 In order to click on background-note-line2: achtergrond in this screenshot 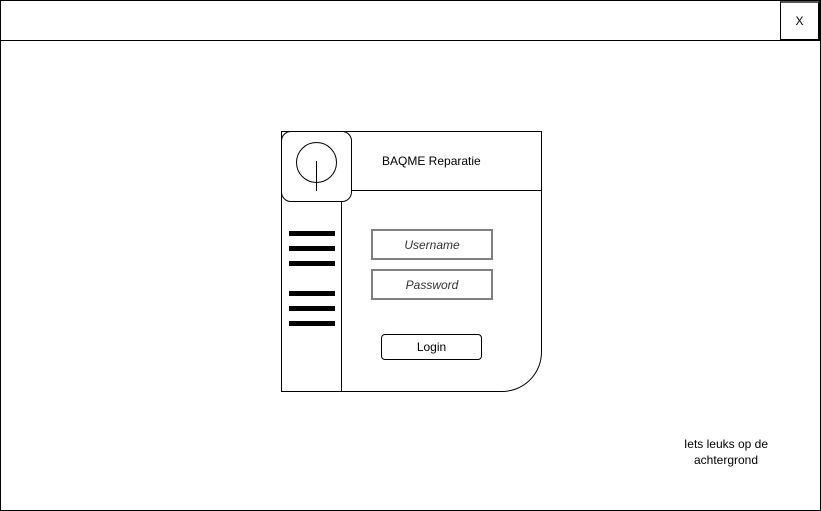, I will do `click(726, 460)`.